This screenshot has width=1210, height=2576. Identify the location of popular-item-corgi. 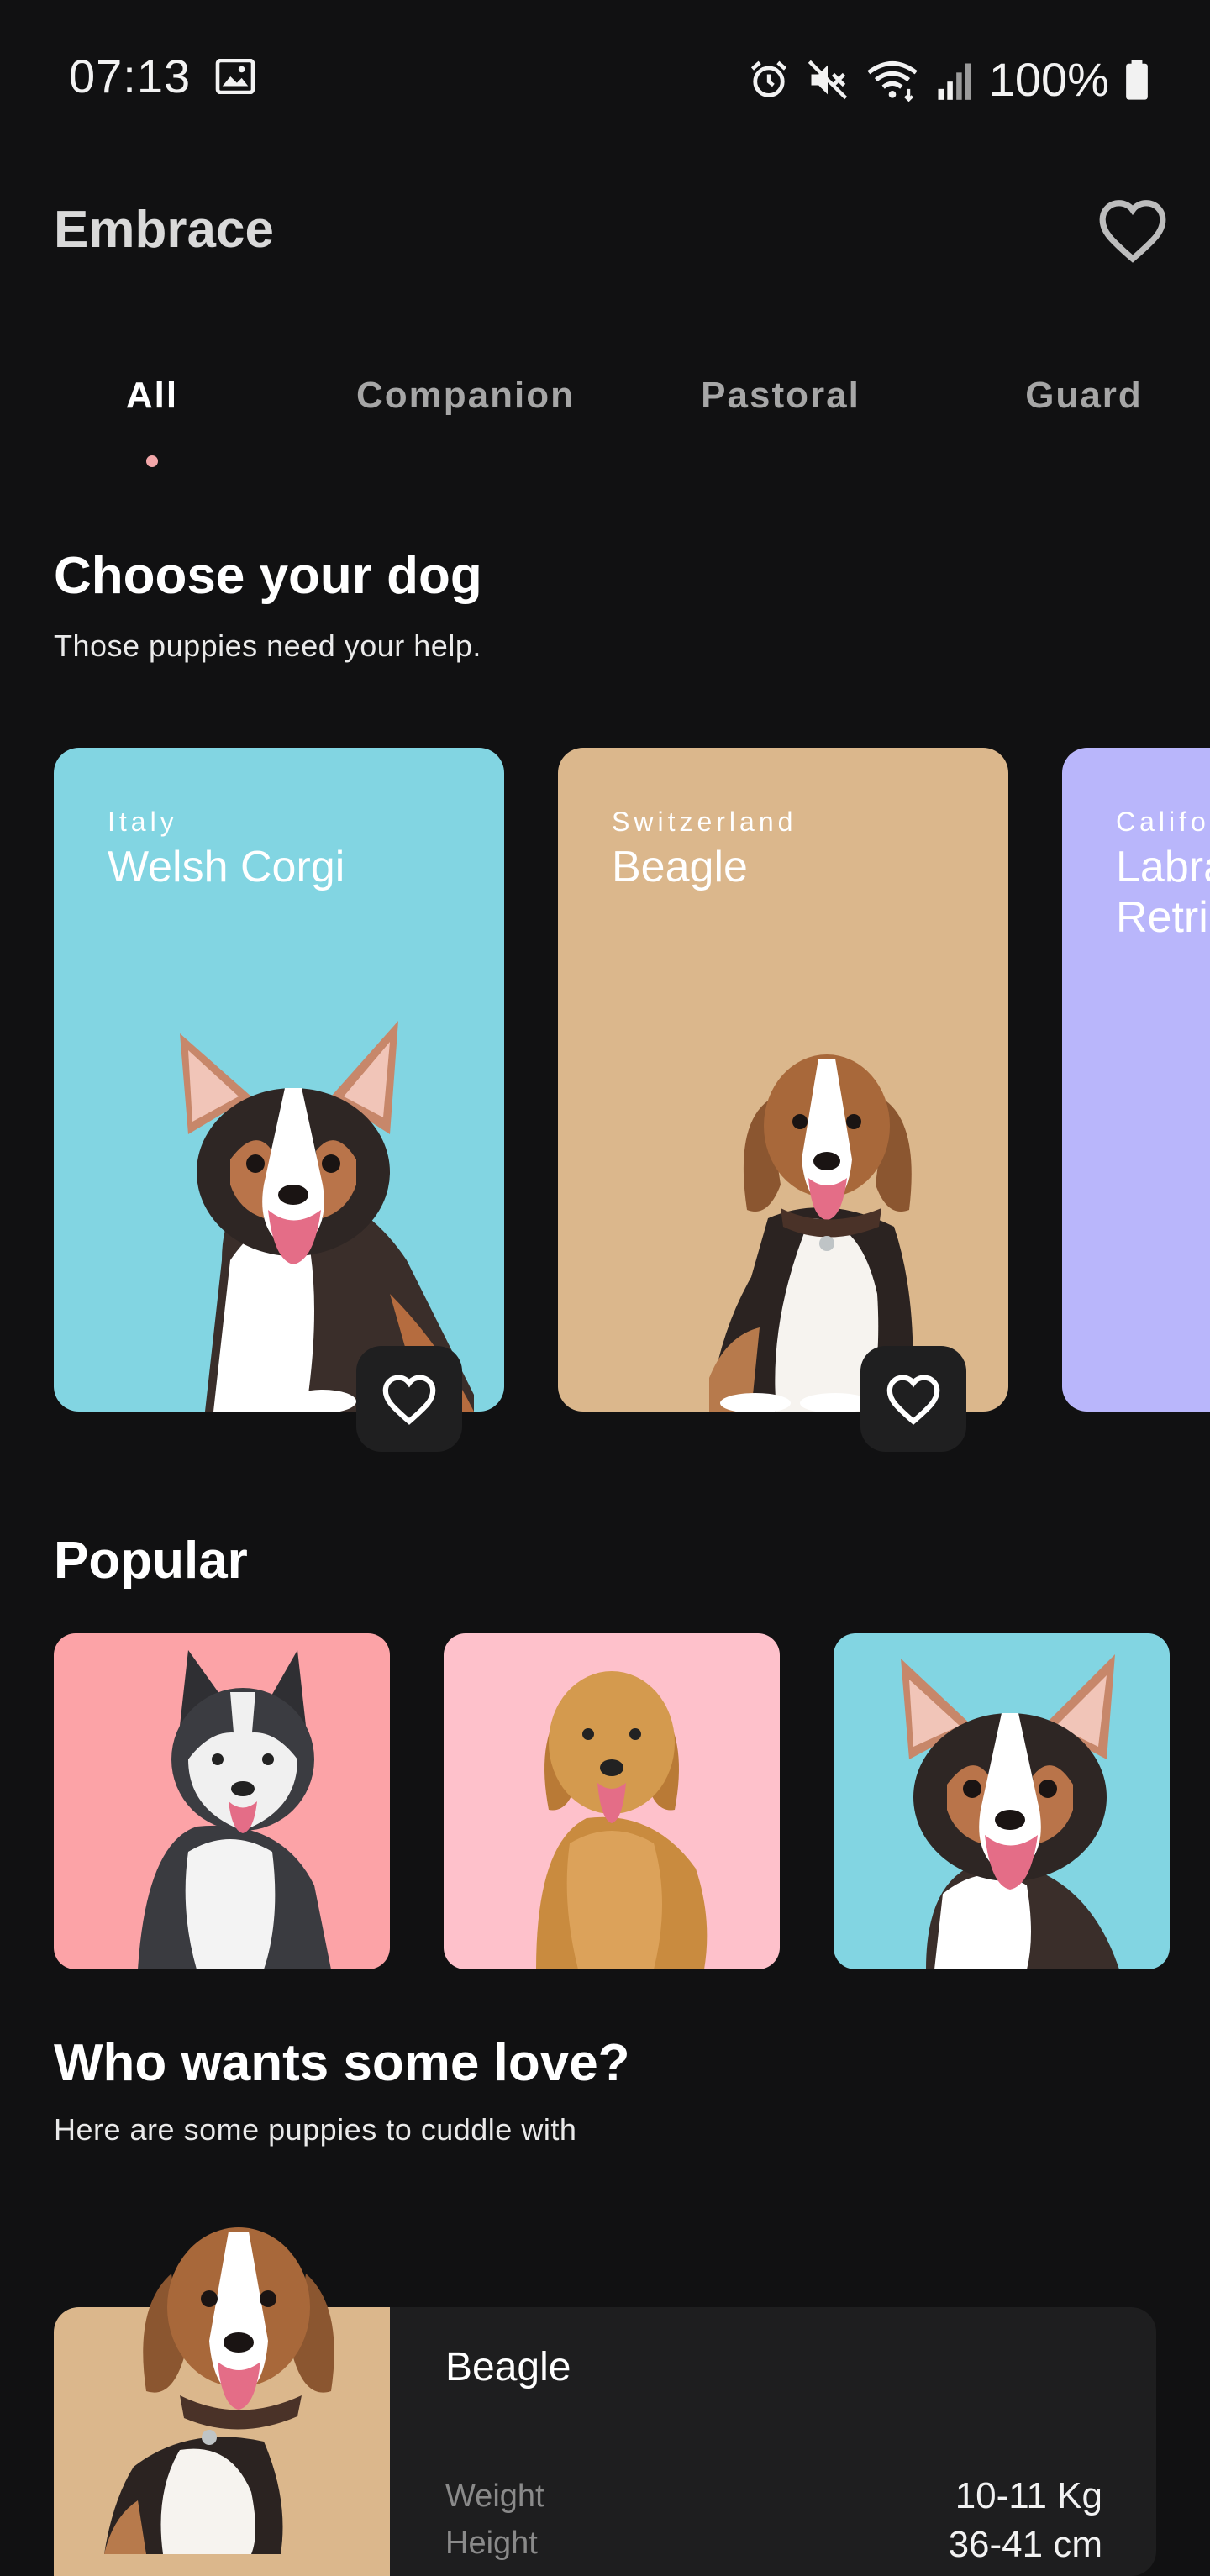
(1002, 1801).